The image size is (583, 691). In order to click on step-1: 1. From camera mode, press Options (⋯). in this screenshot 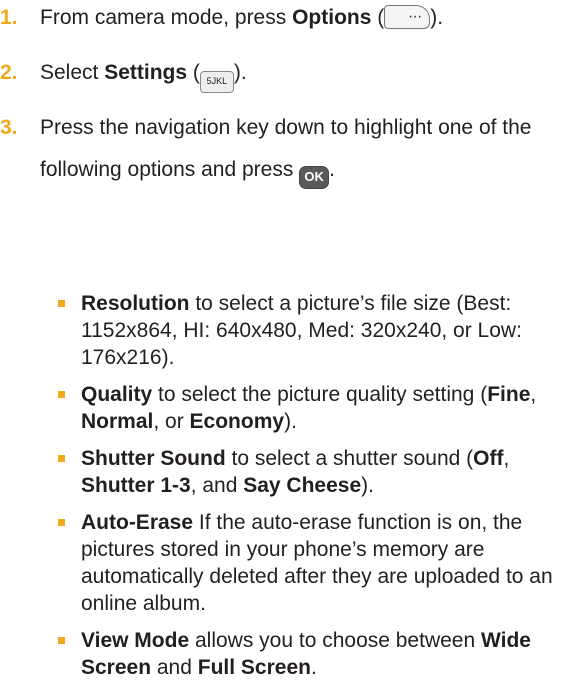, I will do `click(290, 18)`.